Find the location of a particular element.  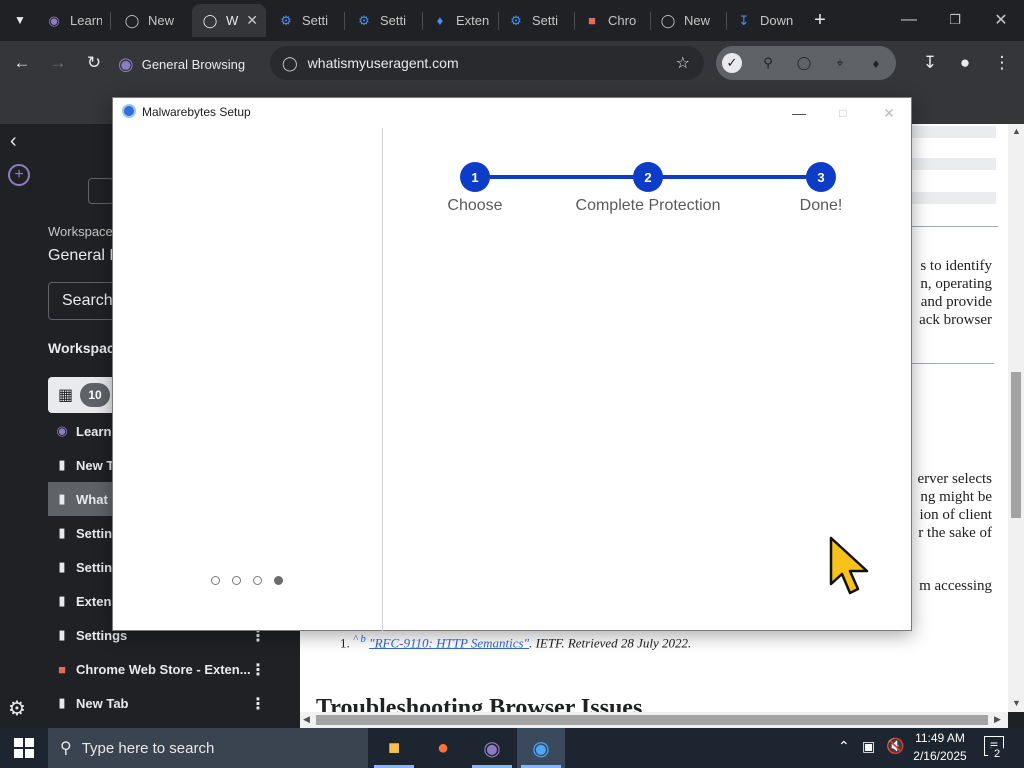

puzzle-extensions-icon: ♦ is located at coordinates (876, 63).